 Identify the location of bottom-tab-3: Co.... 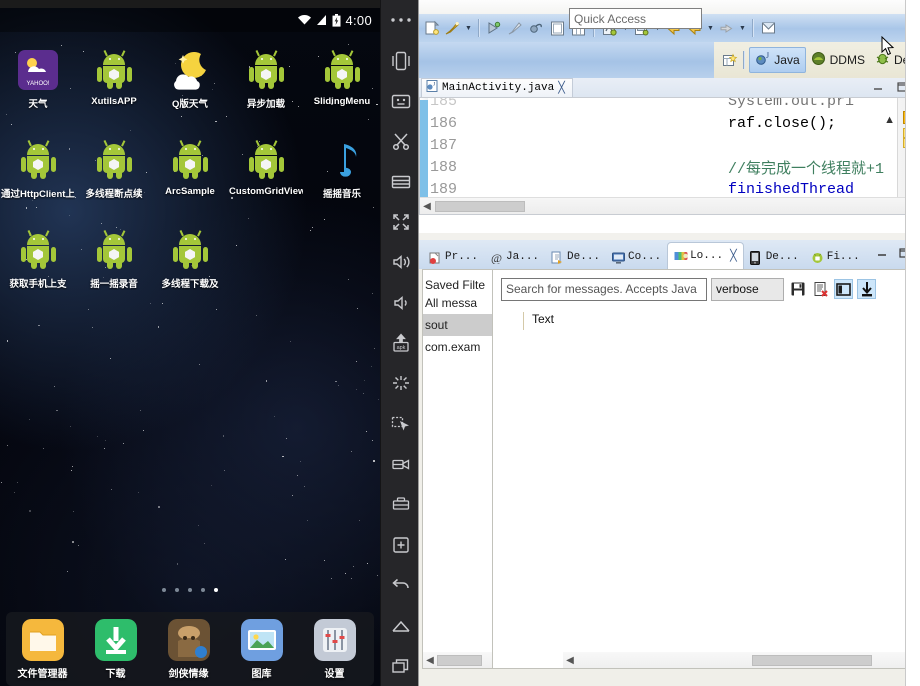
(636, 257).